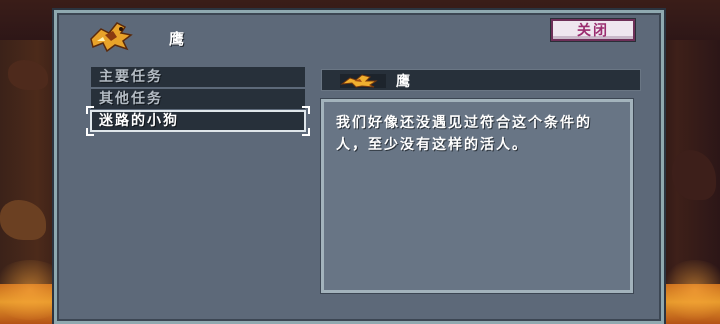 The height and width of the screenshot is (324, 720). What do you see at coordinates (593, 30) in the screenshot?
I see `close-button: 关闭` at bounding box center [593, 30].